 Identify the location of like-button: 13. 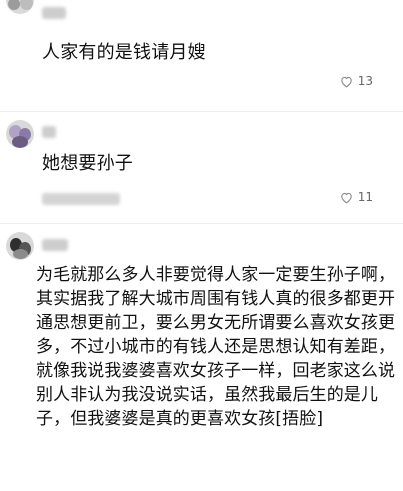
(356, 81).